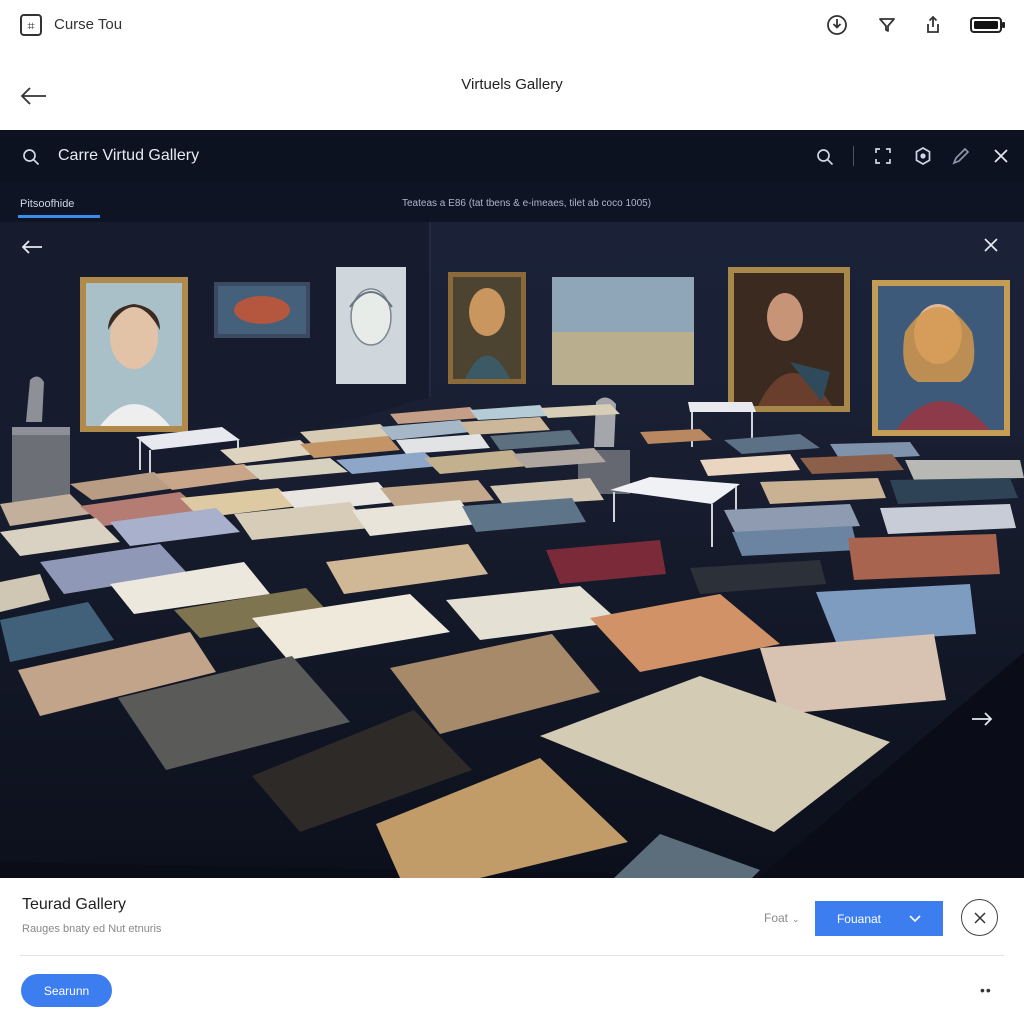 The width and height of the screenshot is (1024, 1024). Describe the element at coordinates (986, 990) in the screenshot. I see `more-icon: ••` at that location.